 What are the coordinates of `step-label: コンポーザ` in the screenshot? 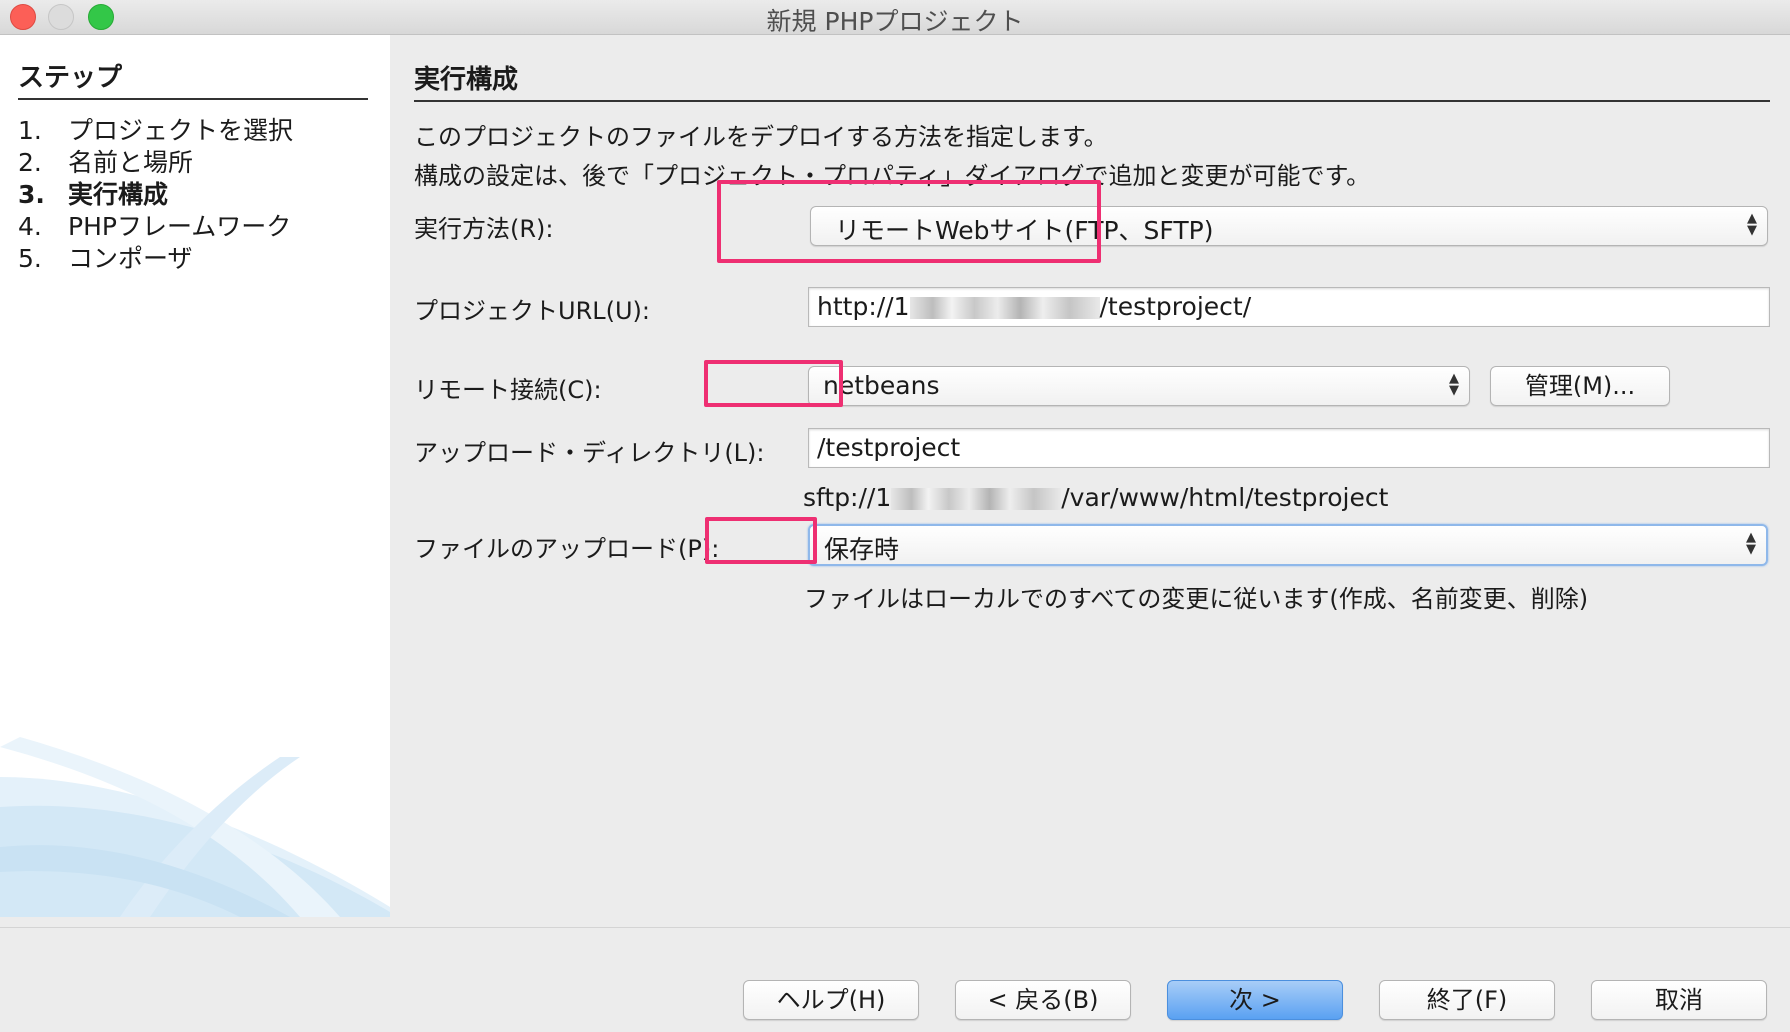 It's located at (130, 258).